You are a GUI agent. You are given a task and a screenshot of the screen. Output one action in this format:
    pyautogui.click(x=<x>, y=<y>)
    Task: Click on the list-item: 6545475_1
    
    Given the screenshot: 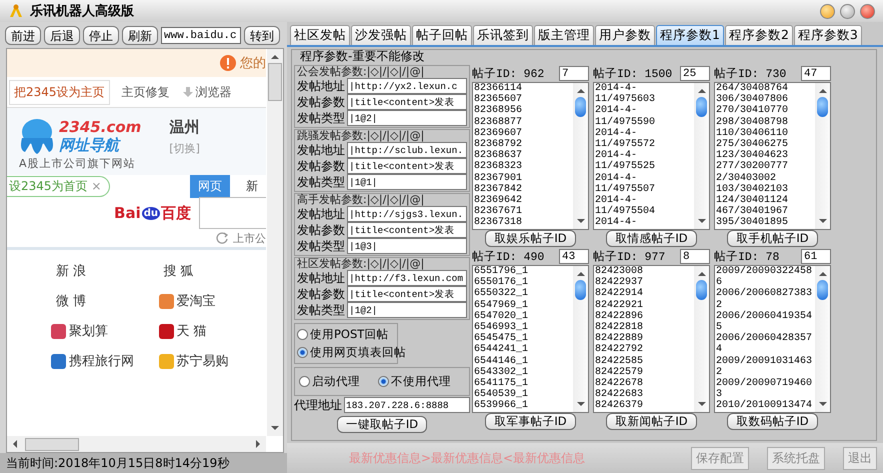 What is the action you would take?
    pyautogui.click(x=523, y=338)
    